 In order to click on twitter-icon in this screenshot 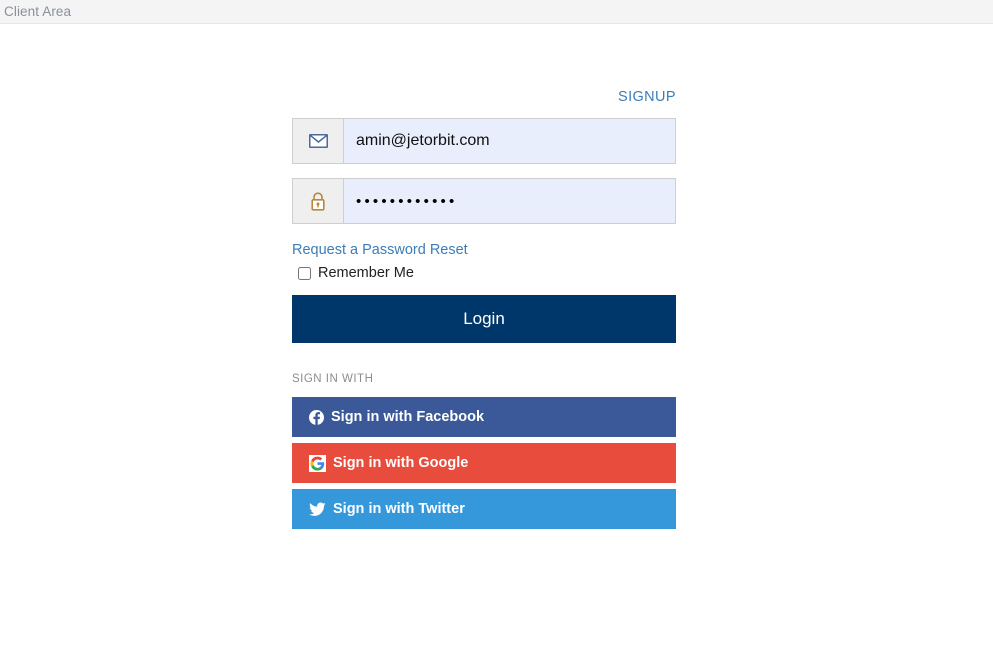, I will do `click(317, 509)`.